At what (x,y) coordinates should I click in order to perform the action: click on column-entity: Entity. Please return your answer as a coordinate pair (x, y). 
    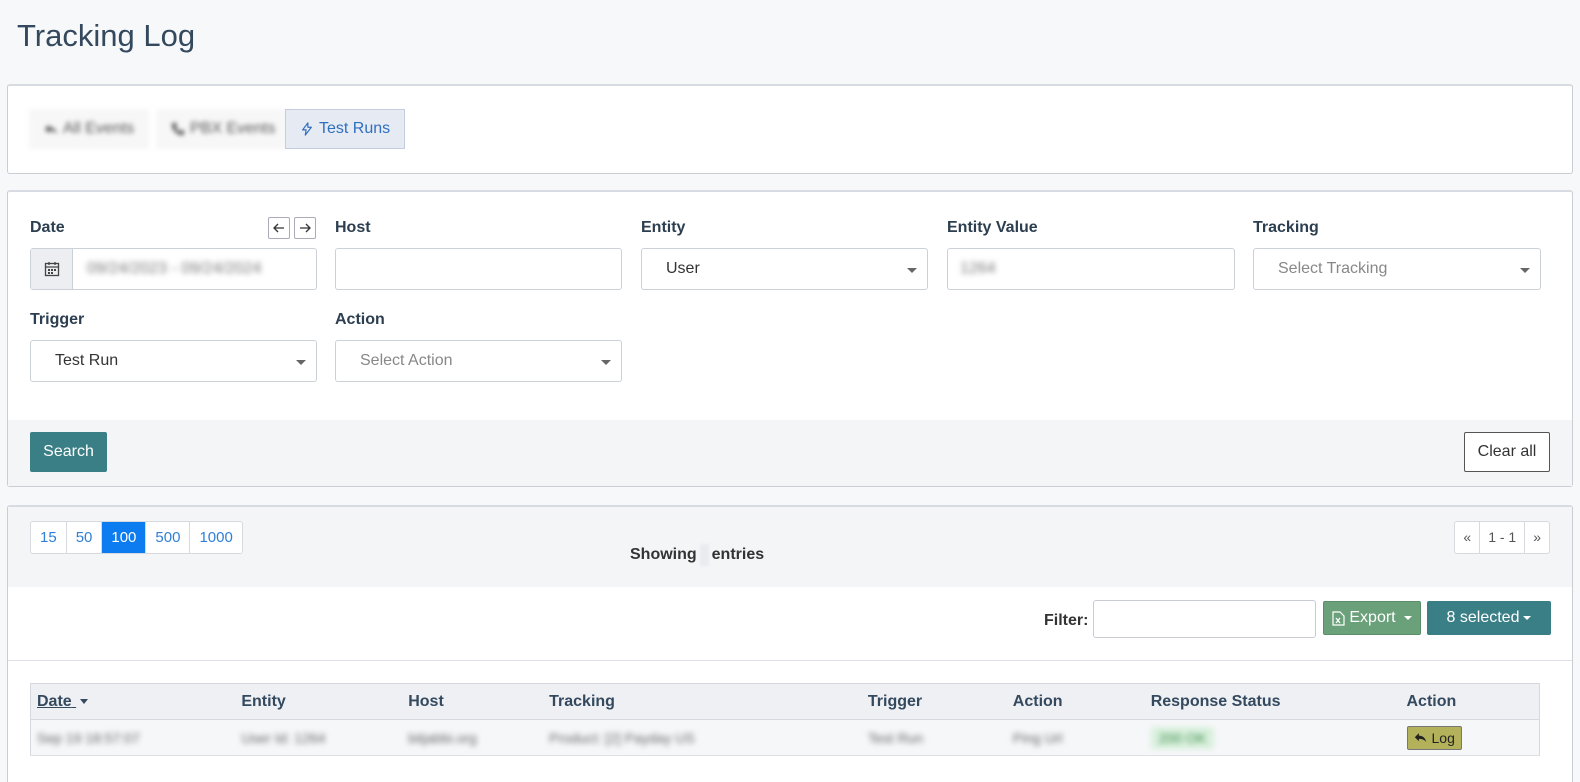
    Looking at the image, I should click on (319, 701).